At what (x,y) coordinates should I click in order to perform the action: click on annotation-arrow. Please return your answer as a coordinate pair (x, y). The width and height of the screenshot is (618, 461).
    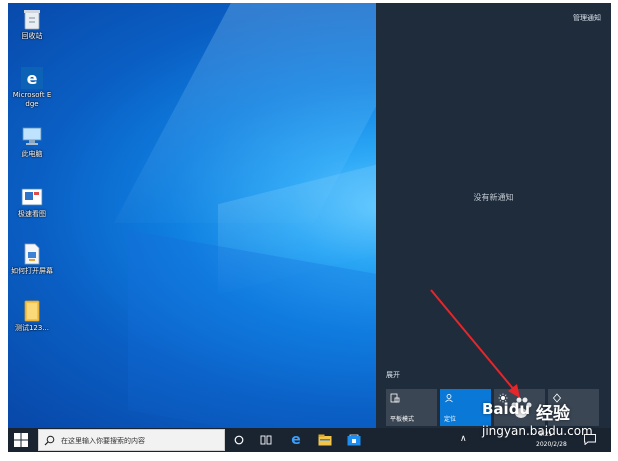
    Looking at the image, I should click on (475, 343).